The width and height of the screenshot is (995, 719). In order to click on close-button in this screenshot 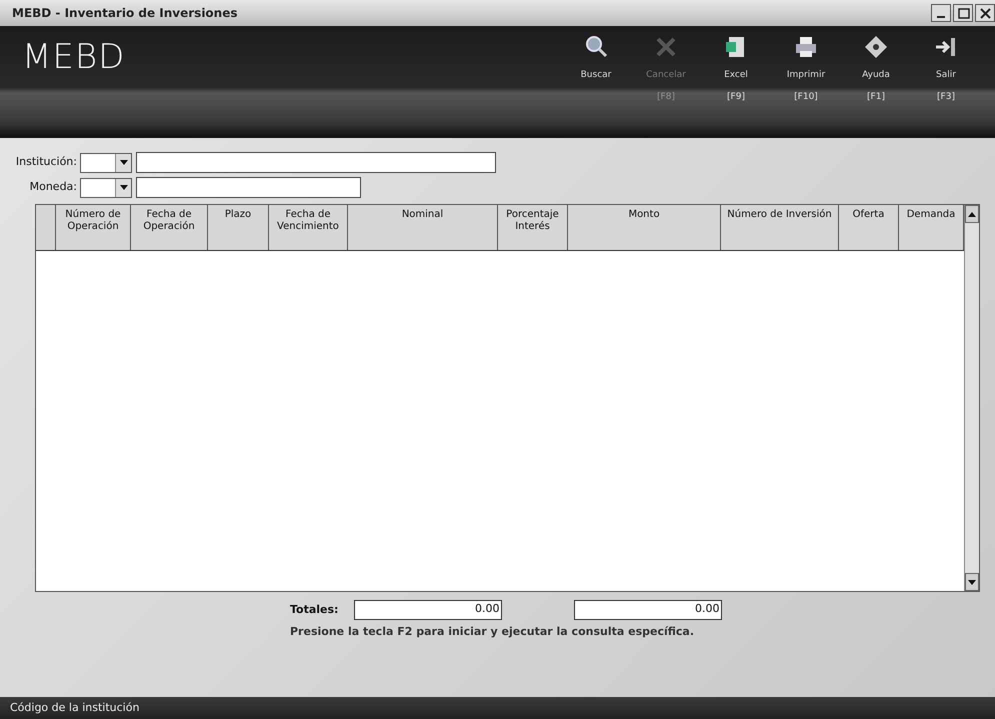, I will do `click(985, 13)`.